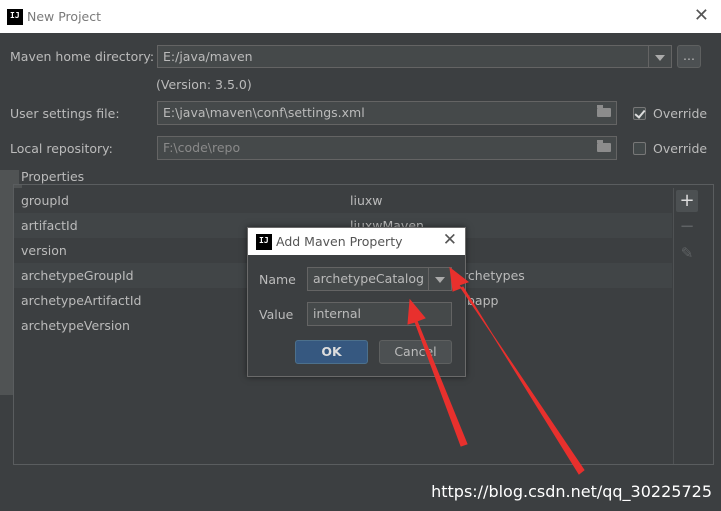 Image resolution: width=721 pixels, height=511 pixels. Describe the element at coordinates (437, 372) in the screenshot. I see `arrow-to-value-field` at that location.